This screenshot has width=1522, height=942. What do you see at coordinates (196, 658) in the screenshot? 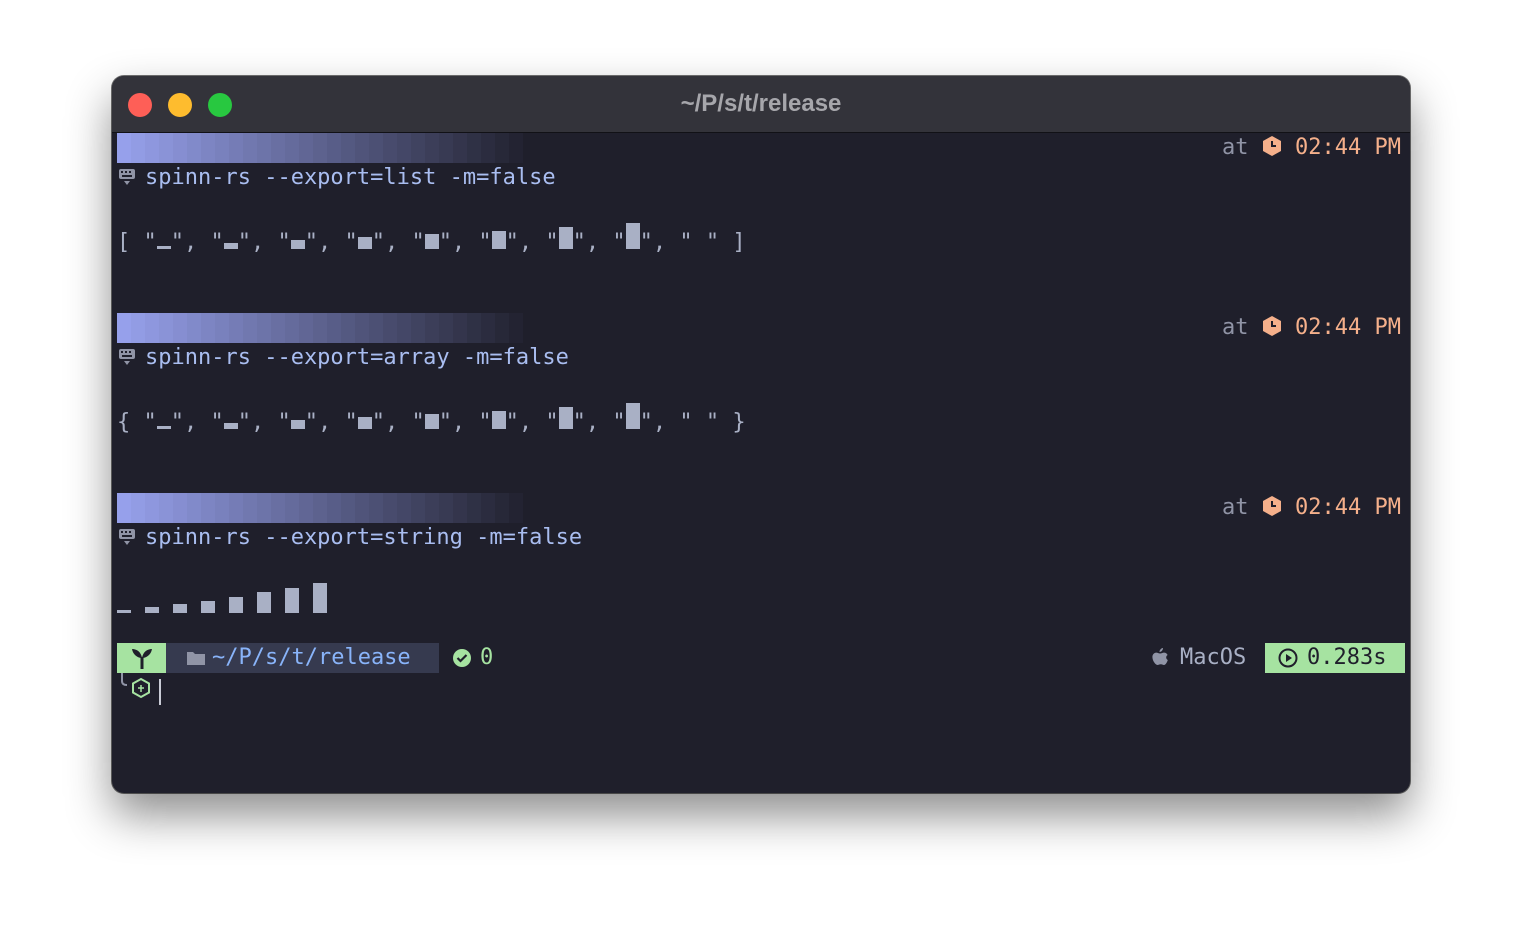
I see `folder-icon` at bounding box center [196, 658].